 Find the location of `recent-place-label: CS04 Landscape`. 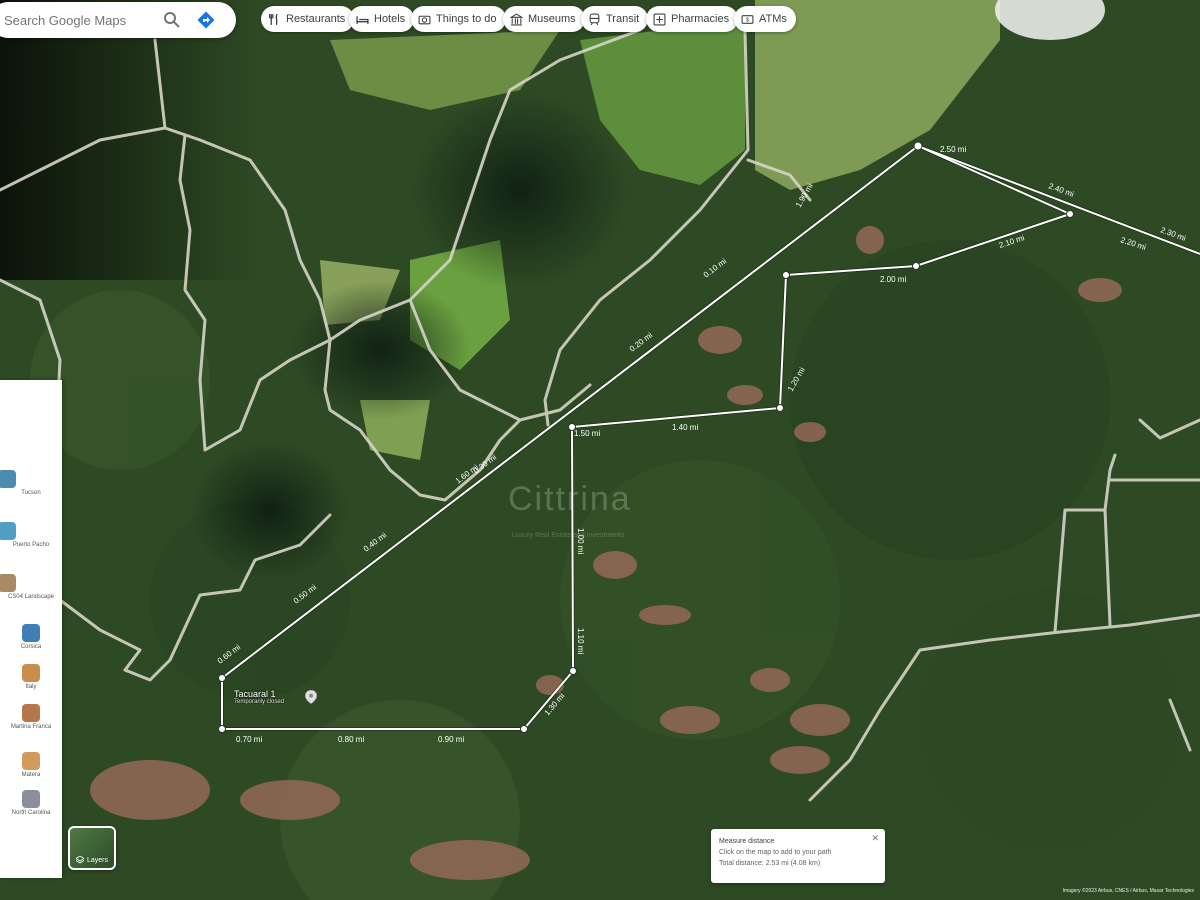

recent-place-label: CS04 Landscape is located at coordinates (31, 597).